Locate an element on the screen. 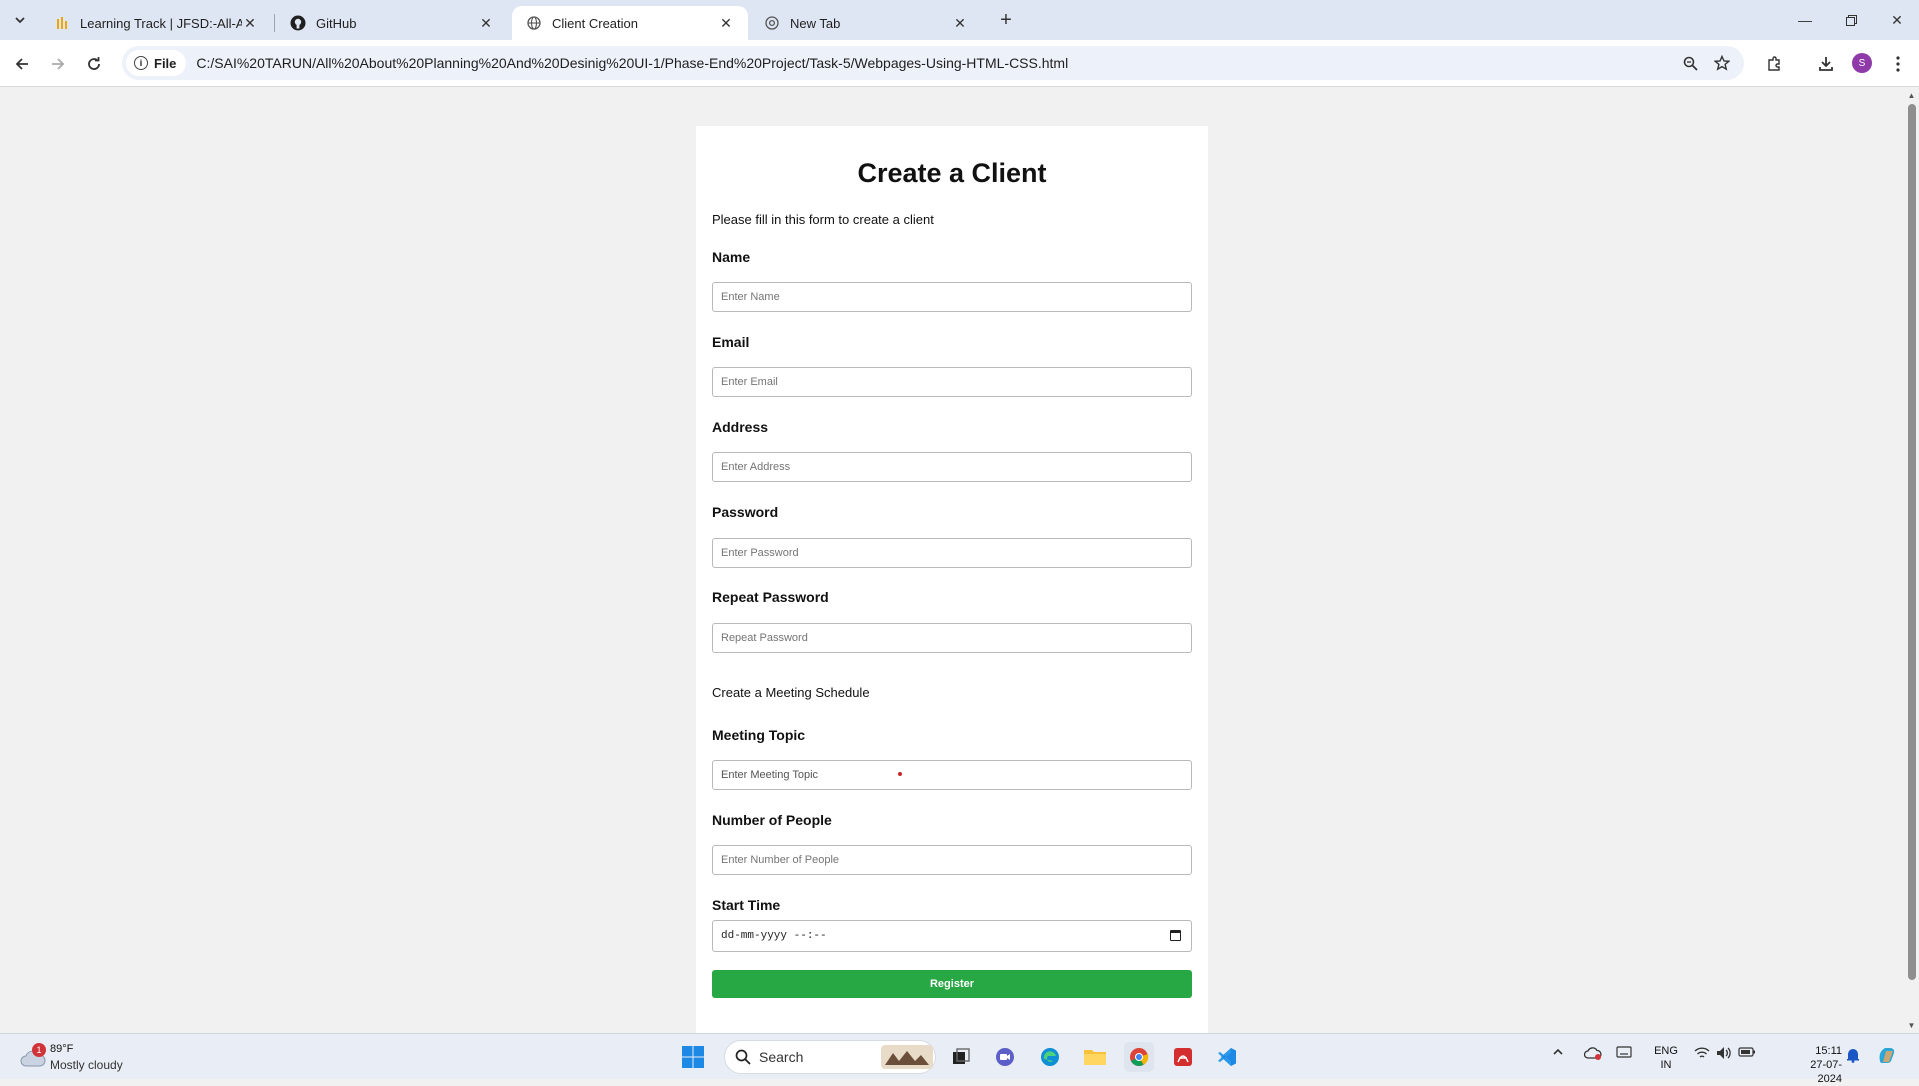 The width and height of the screenshot is (1919, 1086). edge-app is located at coordinates (1050, 1057).